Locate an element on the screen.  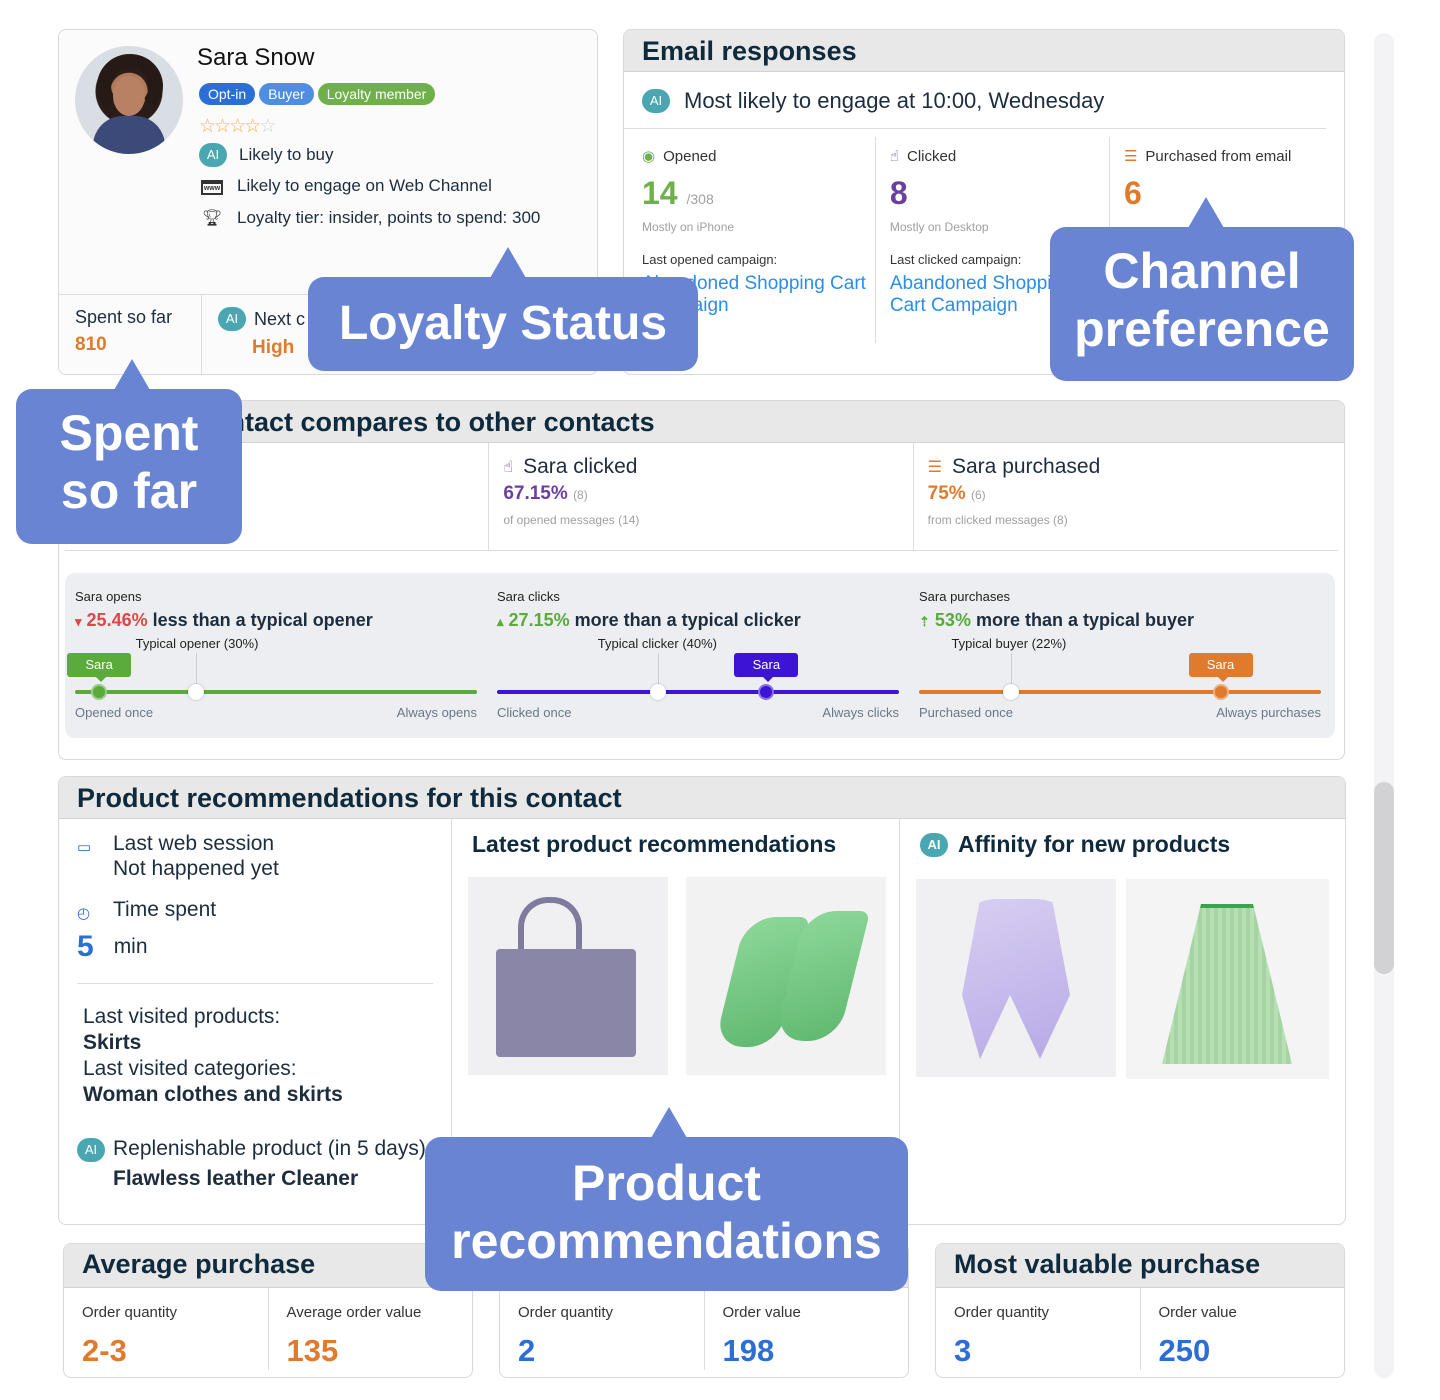
web-channel-line: www Likely to engage on Web Channel is located at coordinates (345, 186).